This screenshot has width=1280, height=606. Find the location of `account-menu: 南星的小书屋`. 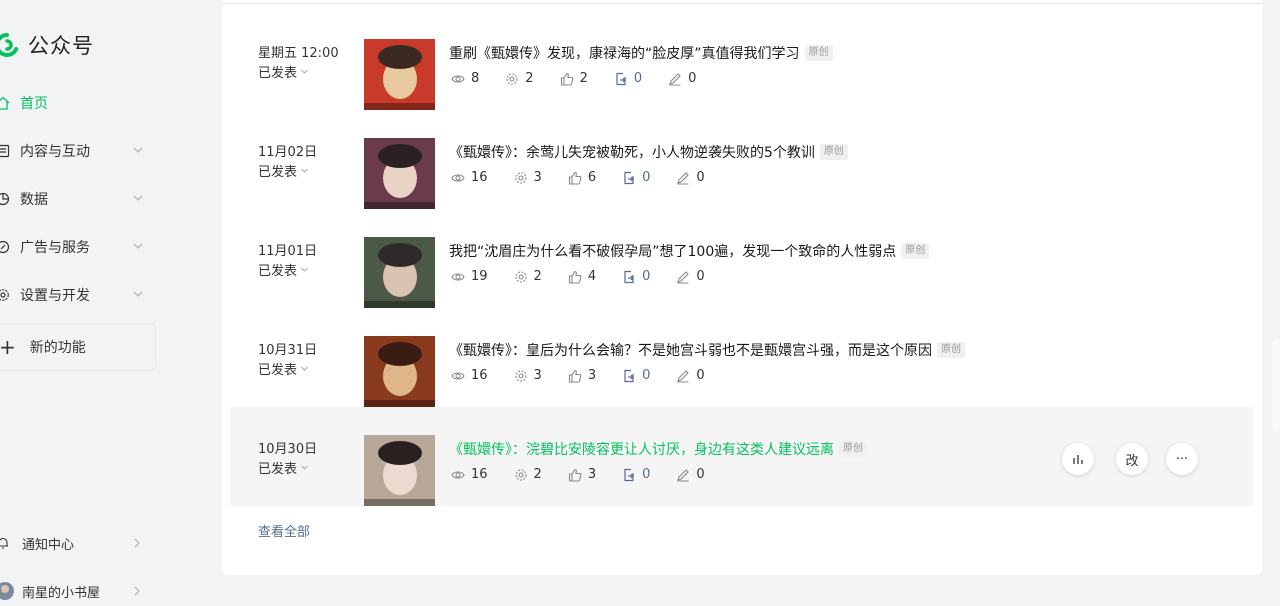

account-menu: 南星的小书屋 is located at coordinates (75, 591).